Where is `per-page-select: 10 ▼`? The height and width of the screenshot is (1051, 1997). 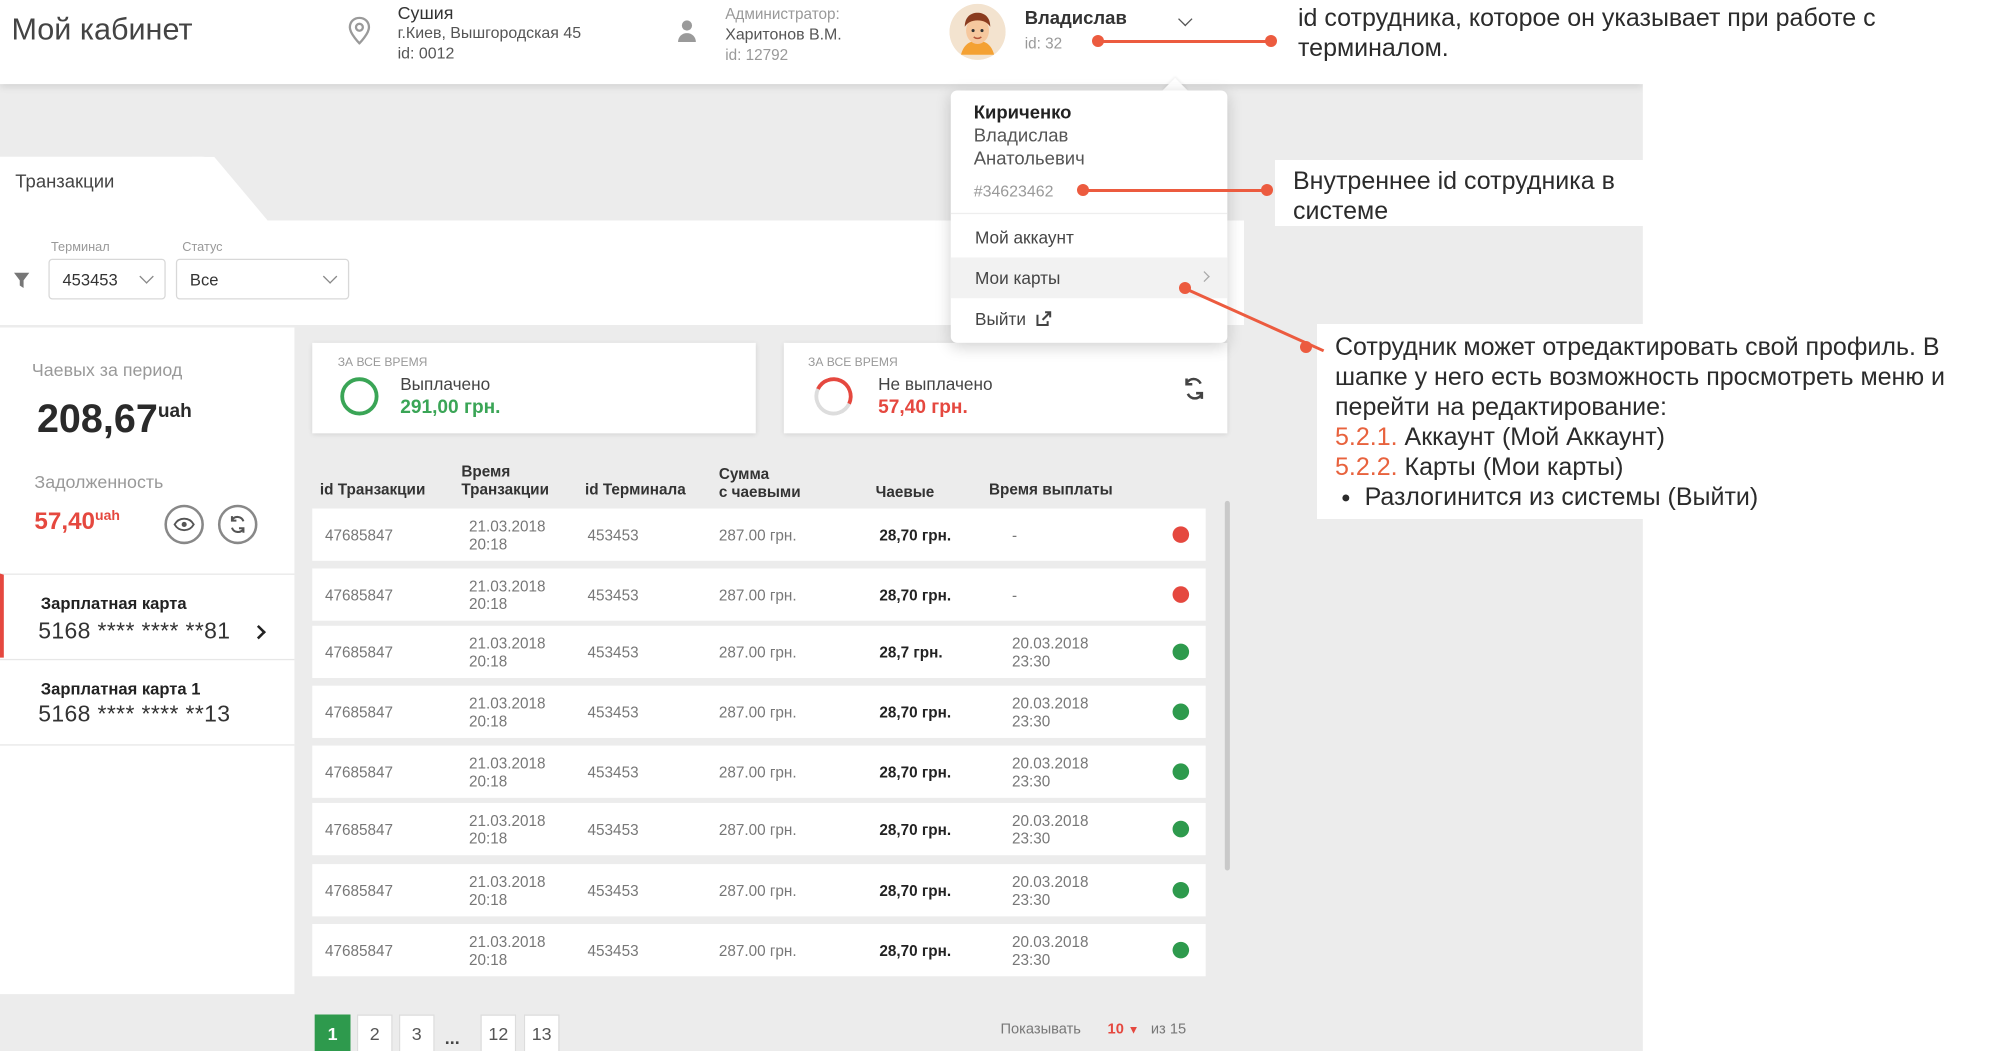
per-page-select: 10 ▼ is located at coordinates (1124, 1029).